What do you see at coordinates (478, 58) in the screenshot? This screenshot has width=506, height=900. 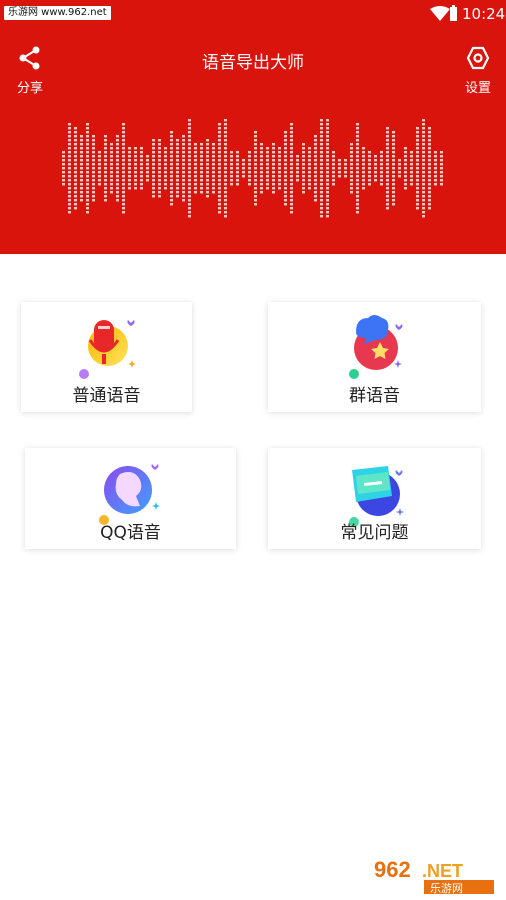 I see `gear-icon` at bounding box center [478, 58].